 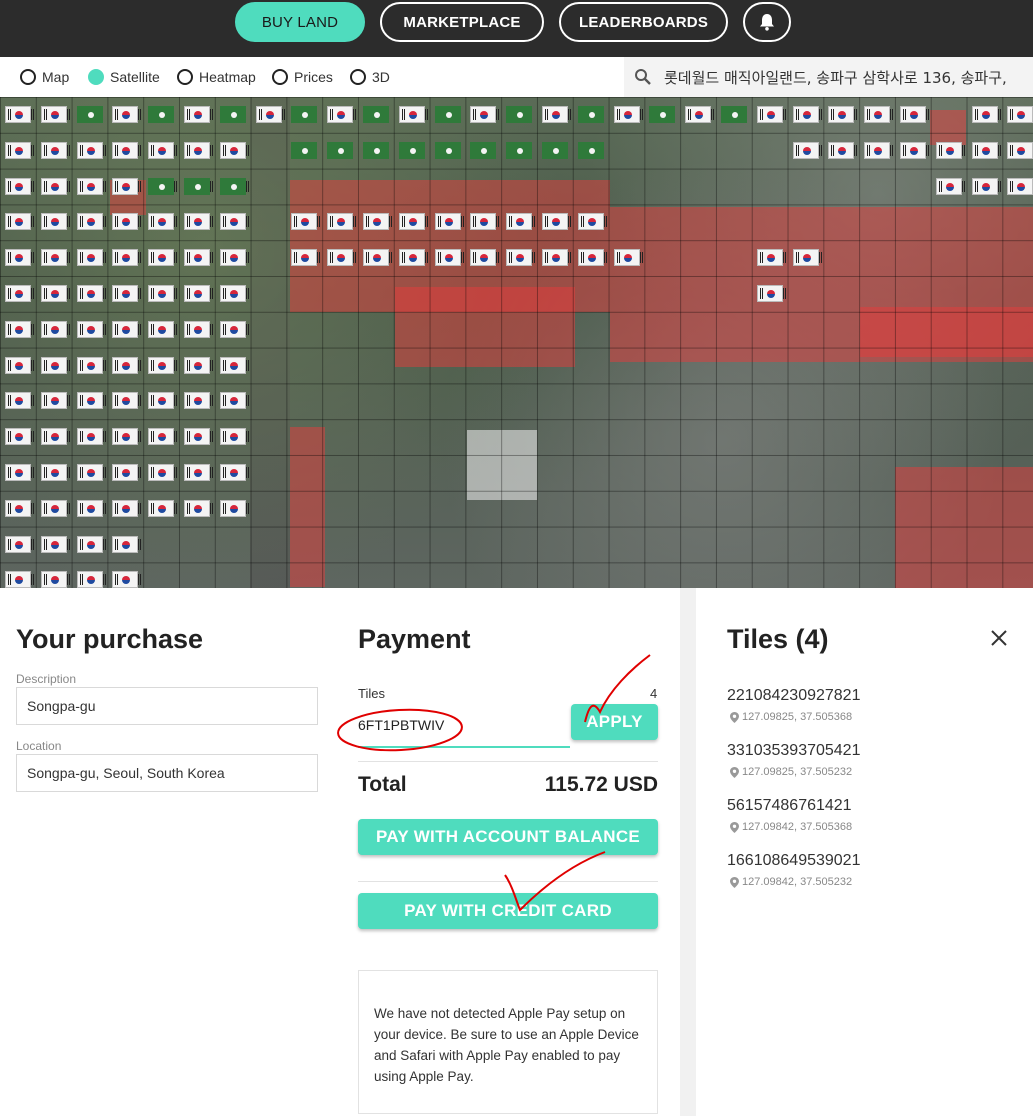 What do you see at coordinates (302, 77) in the screenshot?
I see `layer-prices-option: Prices` at bounding box center [302, 77].